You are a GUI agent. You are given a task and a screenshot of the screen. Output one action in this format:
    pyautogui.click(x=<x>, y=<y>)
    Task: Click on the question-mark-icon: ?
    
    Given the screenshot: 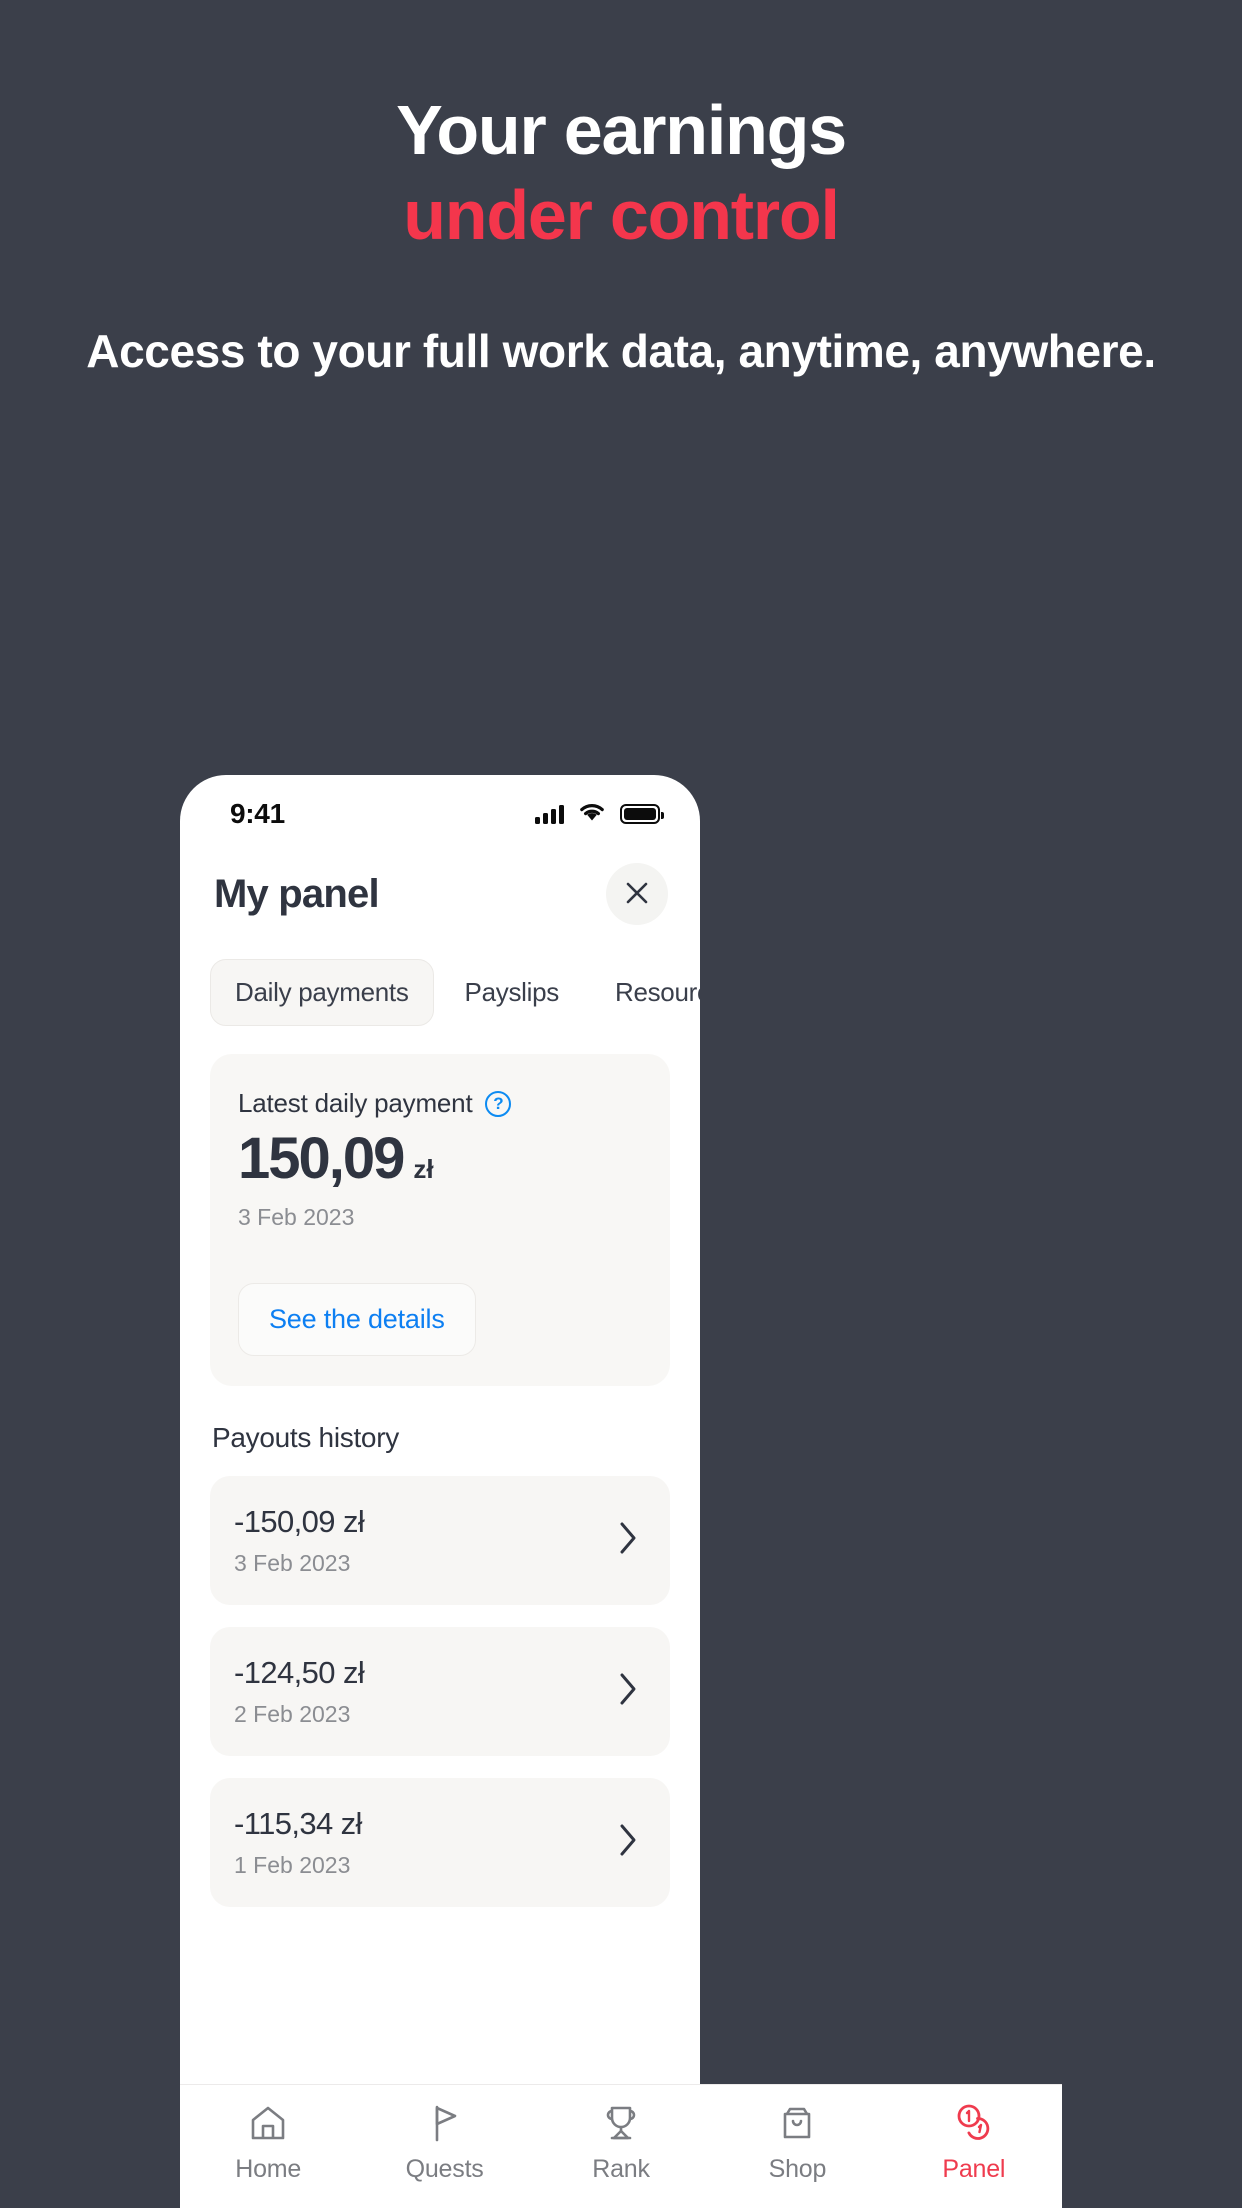 What is the action you would take?
    pyautogui.click(x=498, y=1103)
    